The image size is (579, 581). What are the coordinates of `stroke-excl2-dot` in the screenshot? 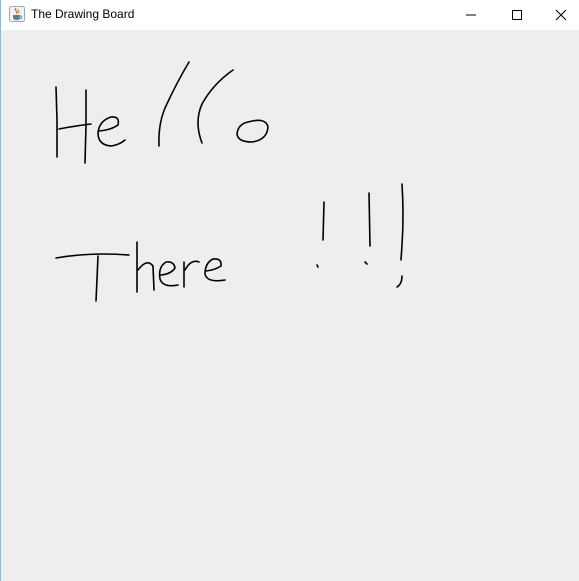 It's located at (366, 263).